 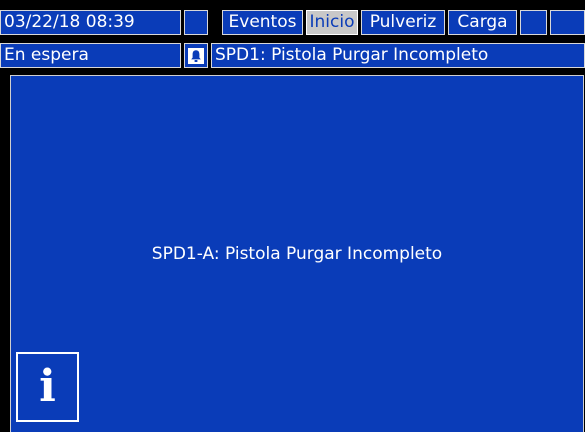 I want to click on error-message: SPD1-A: Pistola Purgar Incompleto, so click(x=297, y=254).